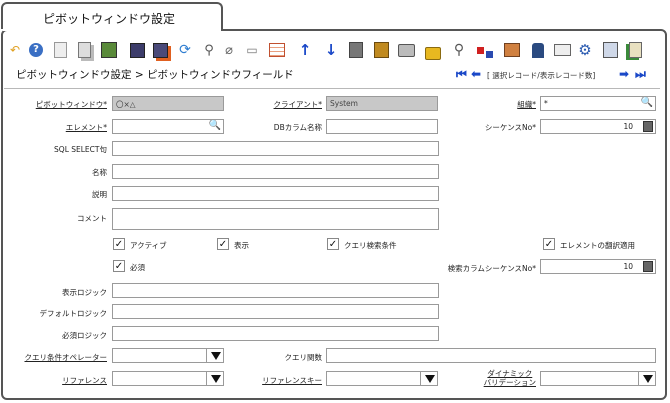 The height and width of the screenshot is (403, 670). What do you see at coordinates (297, 127) in the screenshot?
I see `db-column-label: DBカラム名称` at bounding box center [297, 127].